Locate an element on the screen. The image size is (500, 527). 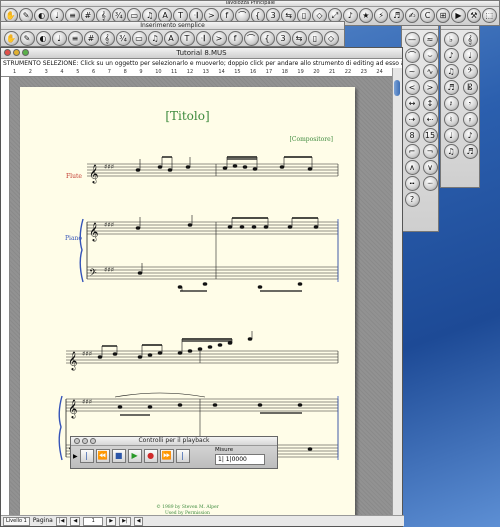
form-icon: ↕ is located at coordinates (430, 103).